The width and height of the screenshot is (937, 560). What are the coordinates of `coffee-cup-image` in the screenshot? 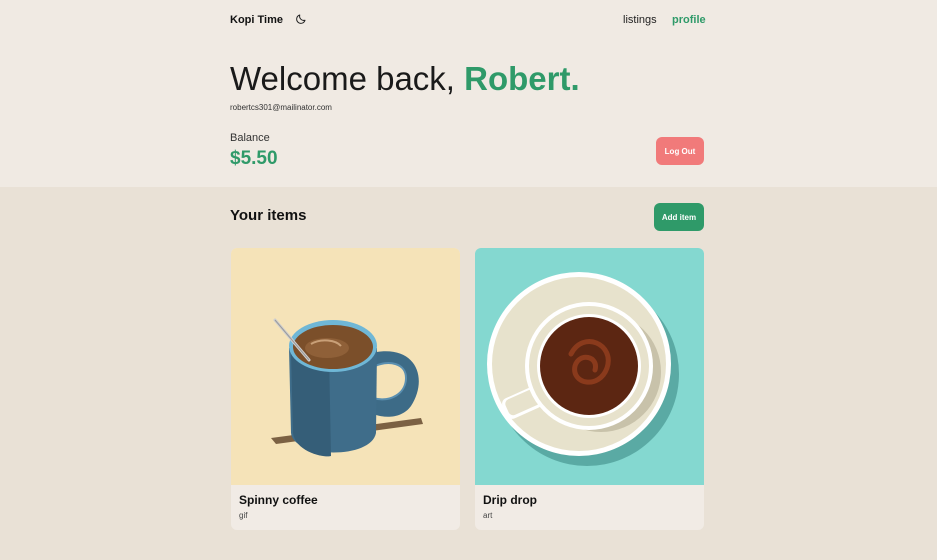 It's located at (589, 366).